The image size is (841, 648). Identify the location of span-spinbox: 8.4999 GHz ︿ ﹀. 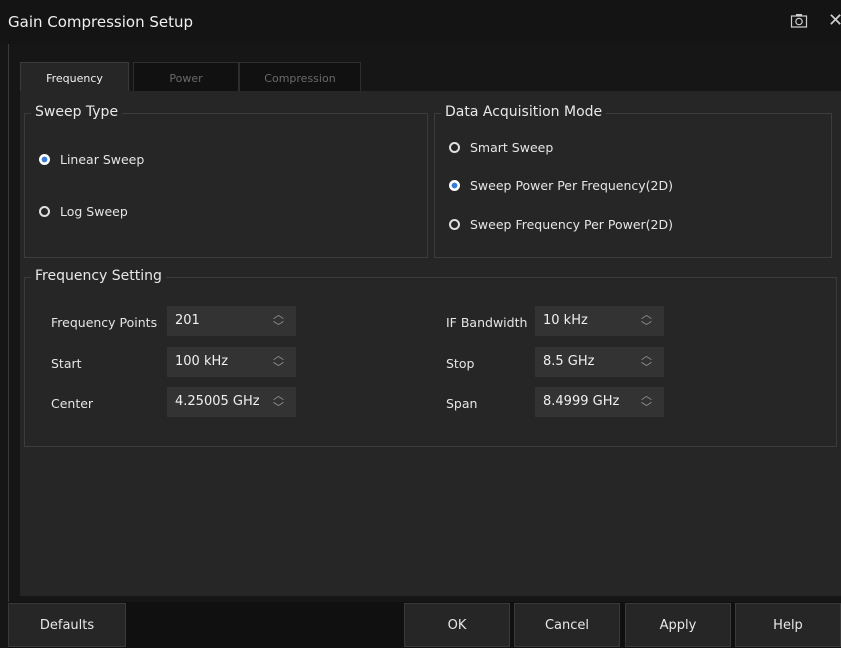
(599, 402).